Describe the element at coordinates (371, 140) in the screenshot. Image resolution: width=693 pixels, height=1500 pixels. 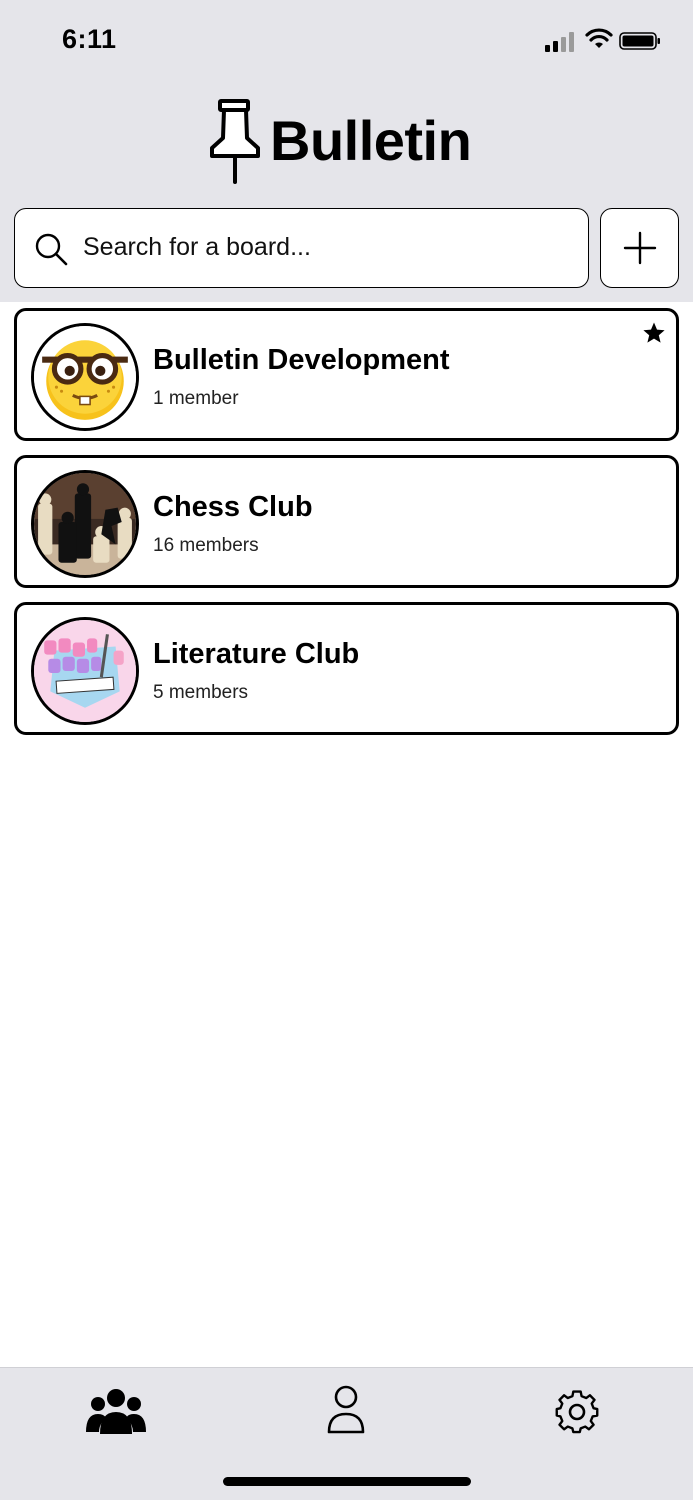
I see `app-title: Bulletin` at that location.